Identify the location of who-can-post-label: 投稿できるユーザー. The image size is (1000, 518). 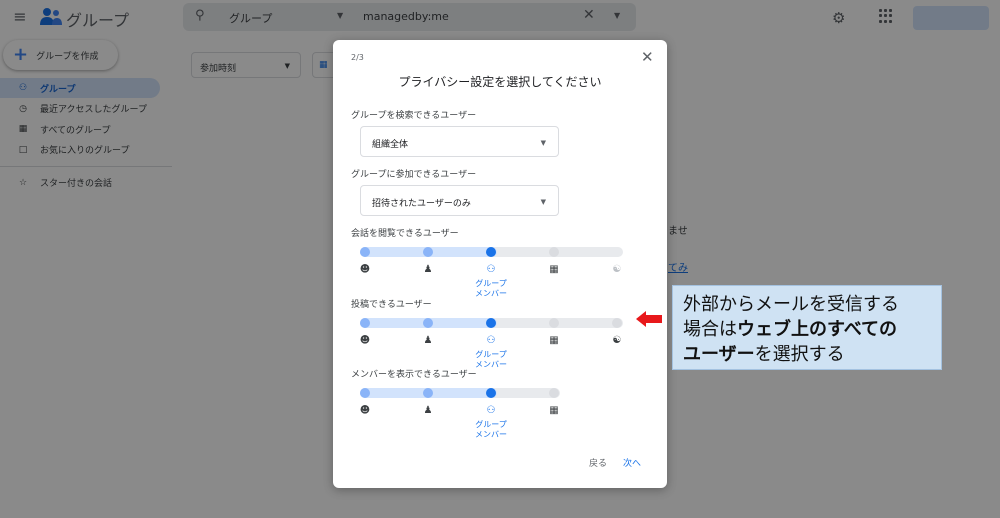
(391, 305).